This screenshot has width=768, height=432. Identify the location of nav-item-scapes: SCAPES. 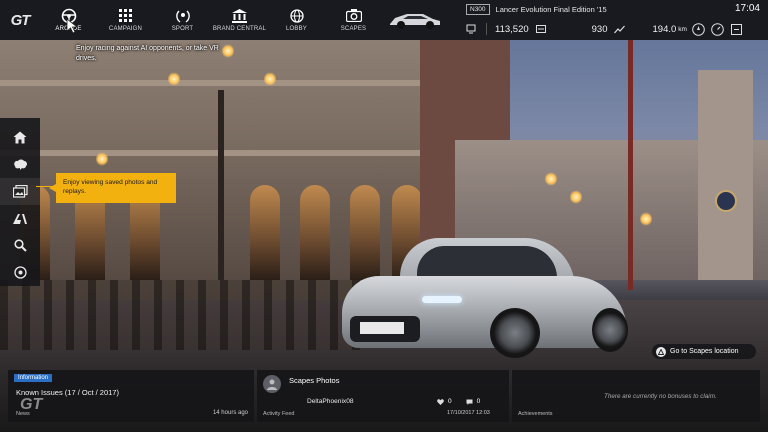
(353, 20).